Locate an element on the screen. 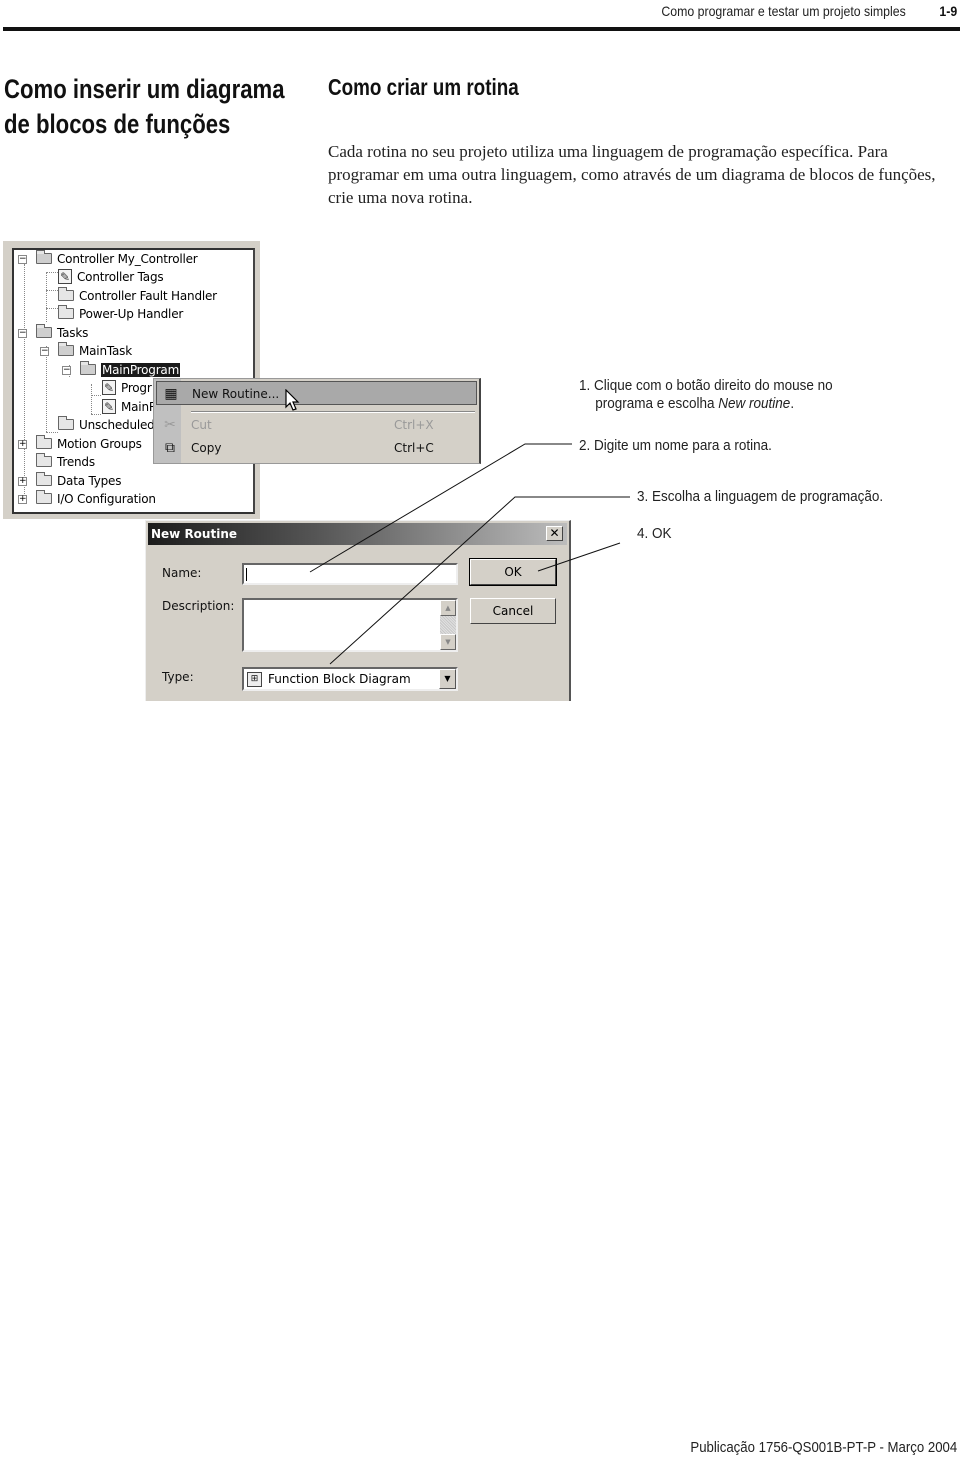 The width and height of the screenshot is (960, 1458). callout-text: programa e escolha is located at coordinates (657, 403).